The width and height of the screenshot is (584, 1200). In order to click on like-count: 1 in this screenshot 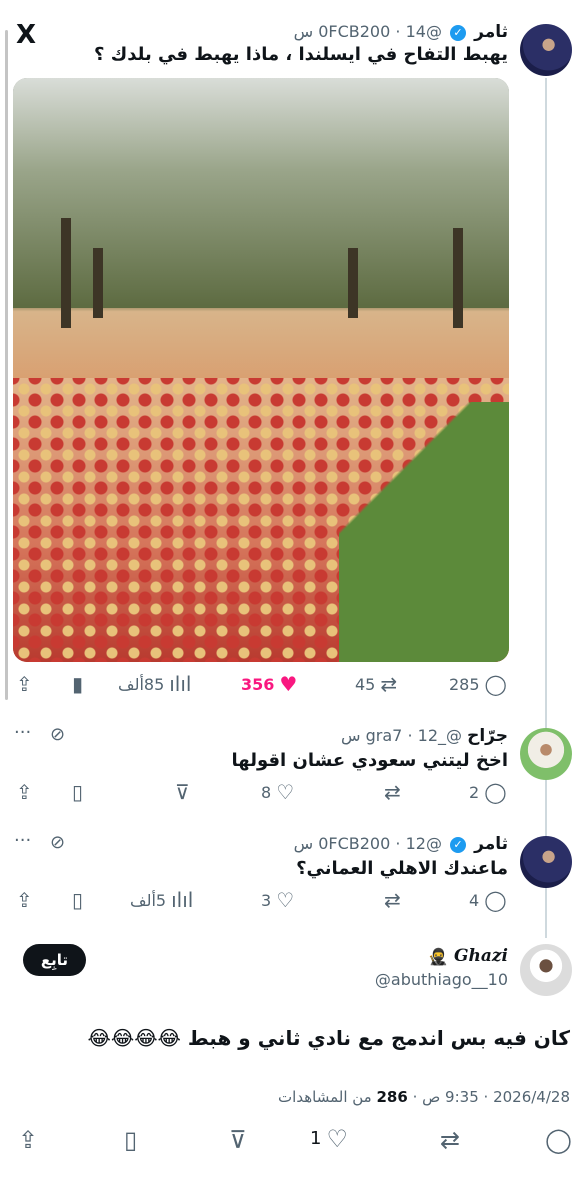, I will do `click(316, 1138)`.